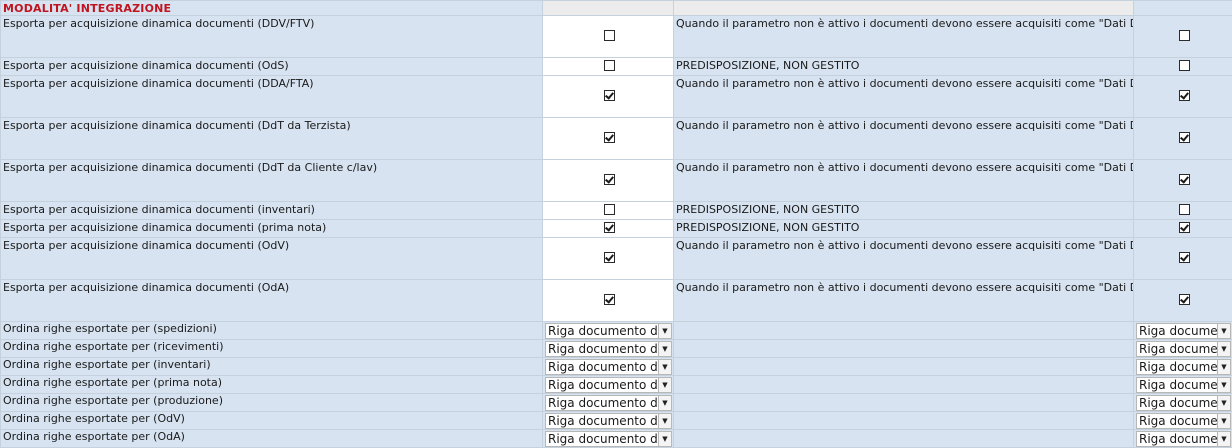  Describe the element at coordinates (272, 8) in the screenshot. I see `section-title: MODALITA' INTEGRAZIONE` at that location.